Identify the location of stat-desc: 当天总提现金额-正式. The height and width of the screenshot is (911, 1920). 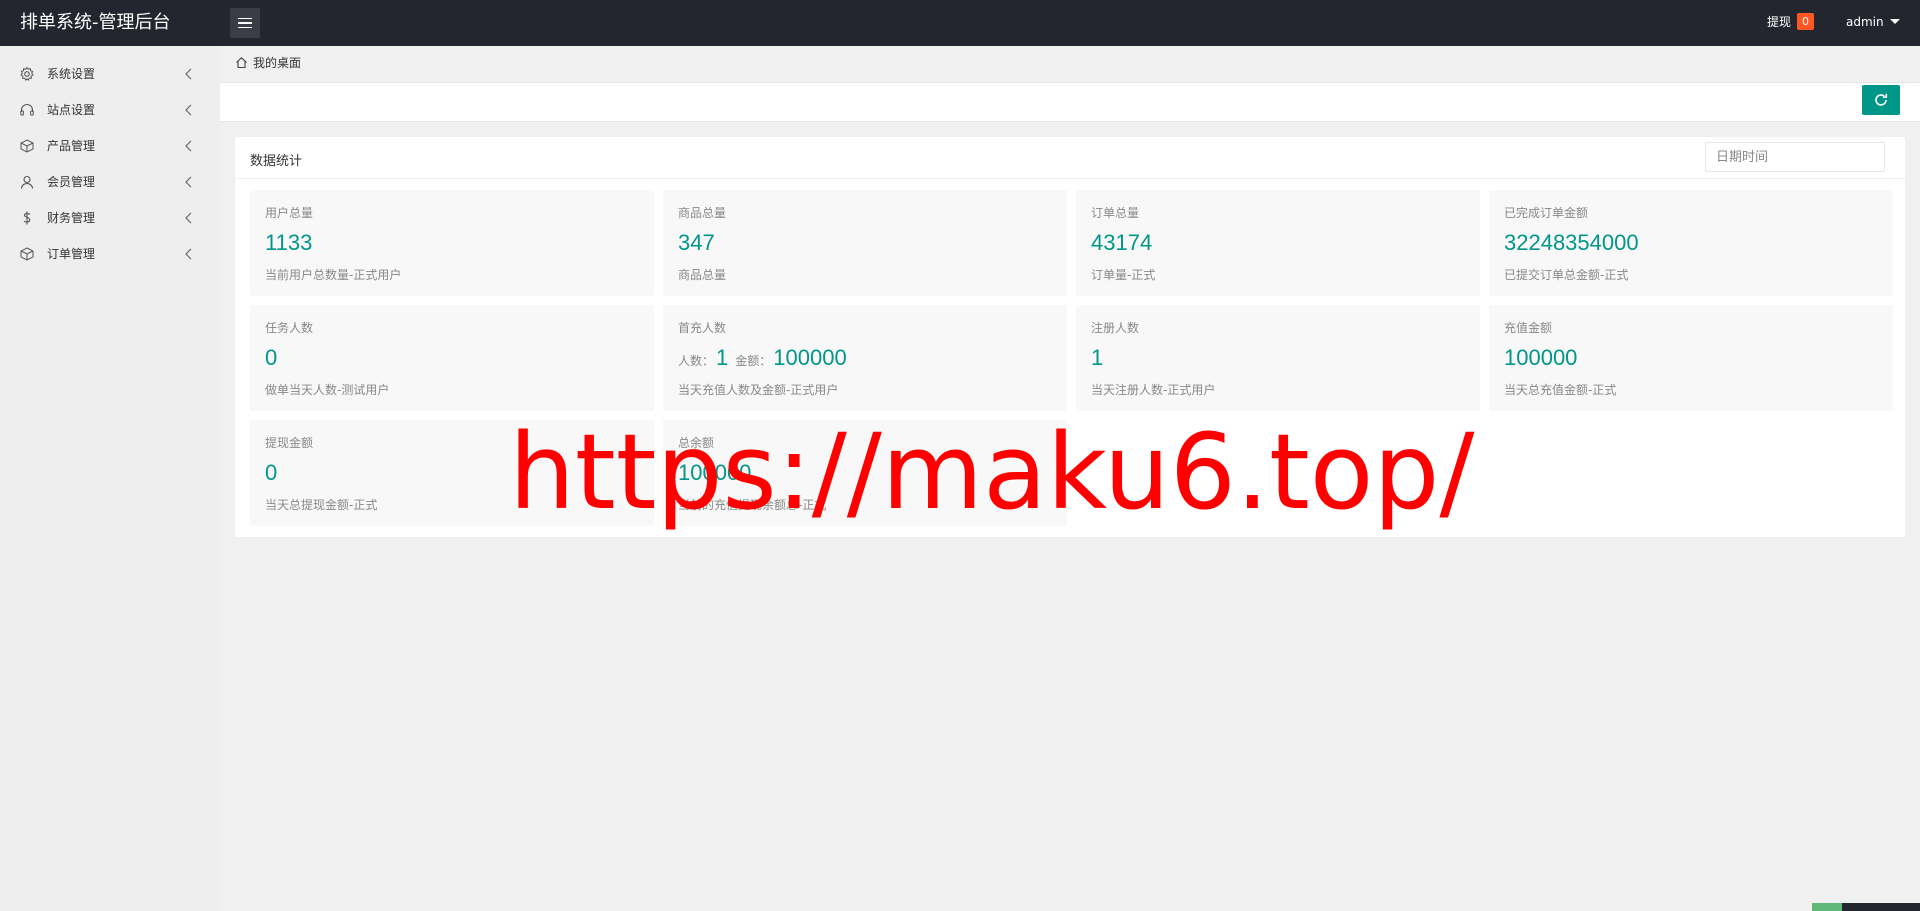
(321, 505).